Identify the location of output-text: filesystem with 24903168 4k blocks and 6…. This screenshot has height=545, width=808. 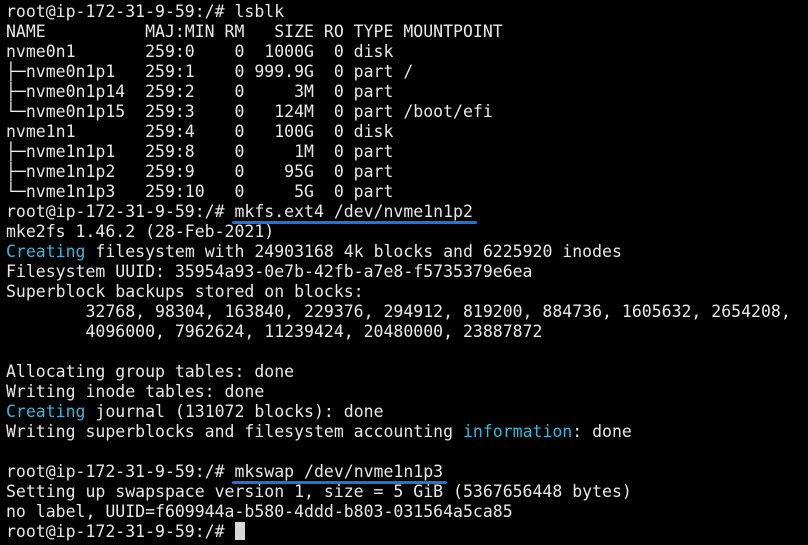
(353, 251).